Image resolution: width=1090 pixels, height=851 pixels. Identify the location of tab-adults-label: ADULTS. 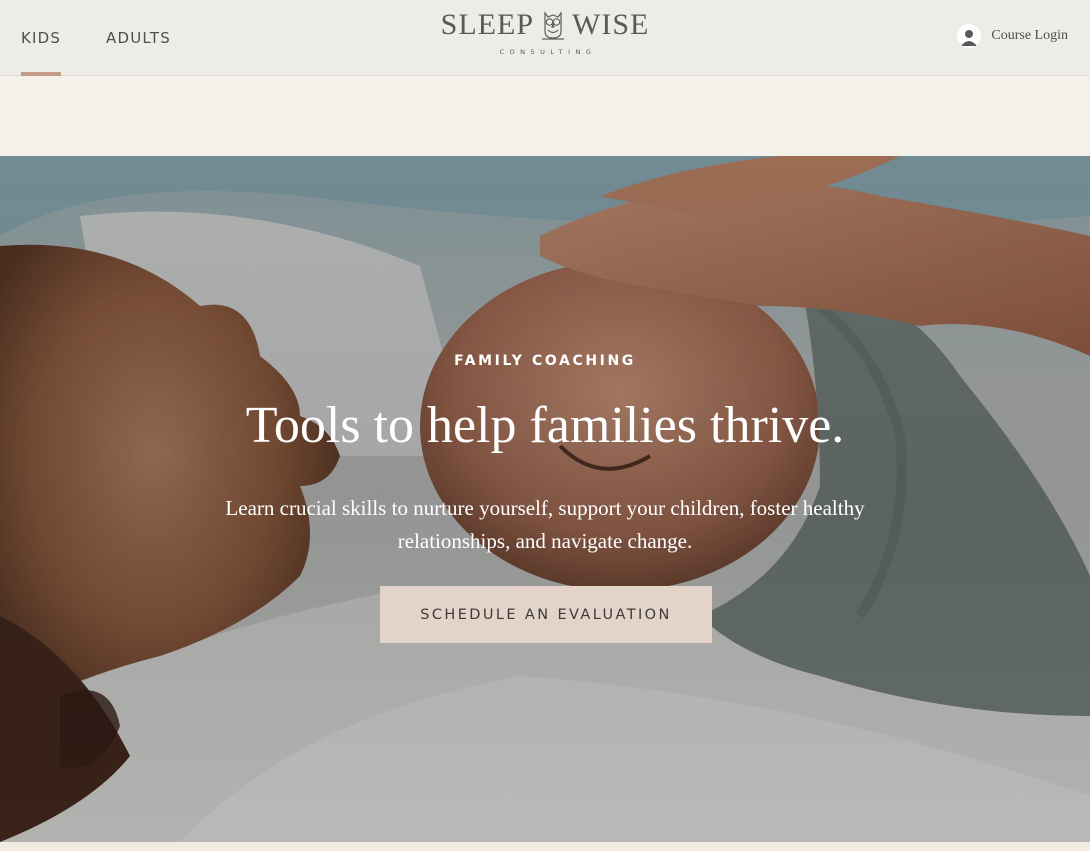
(138, 38).